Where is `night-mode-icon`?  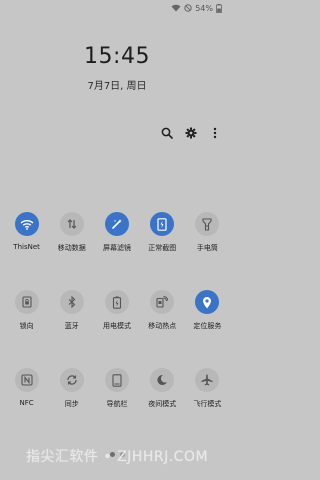 night-mode-icon is located at coordinates (162, 380).